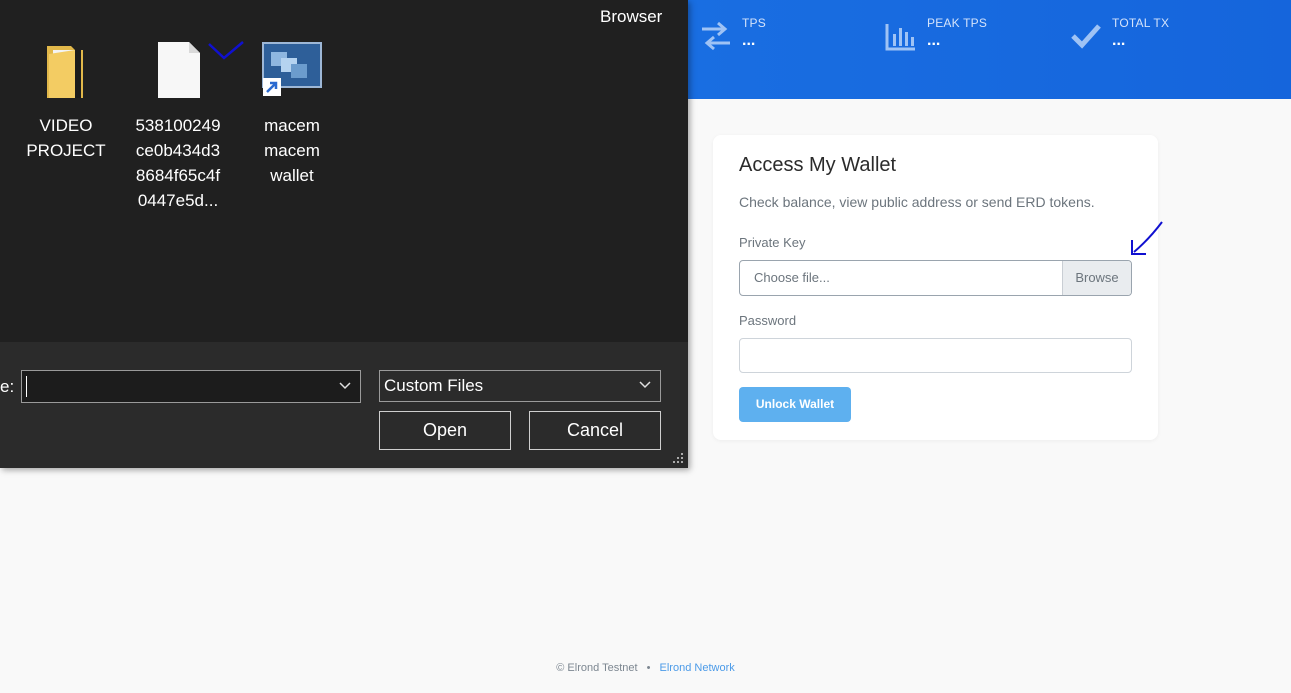 This screenshot has width=1291, height=693. I want to click on hand-drawn-arrow-annotation, so click(1147, 238).